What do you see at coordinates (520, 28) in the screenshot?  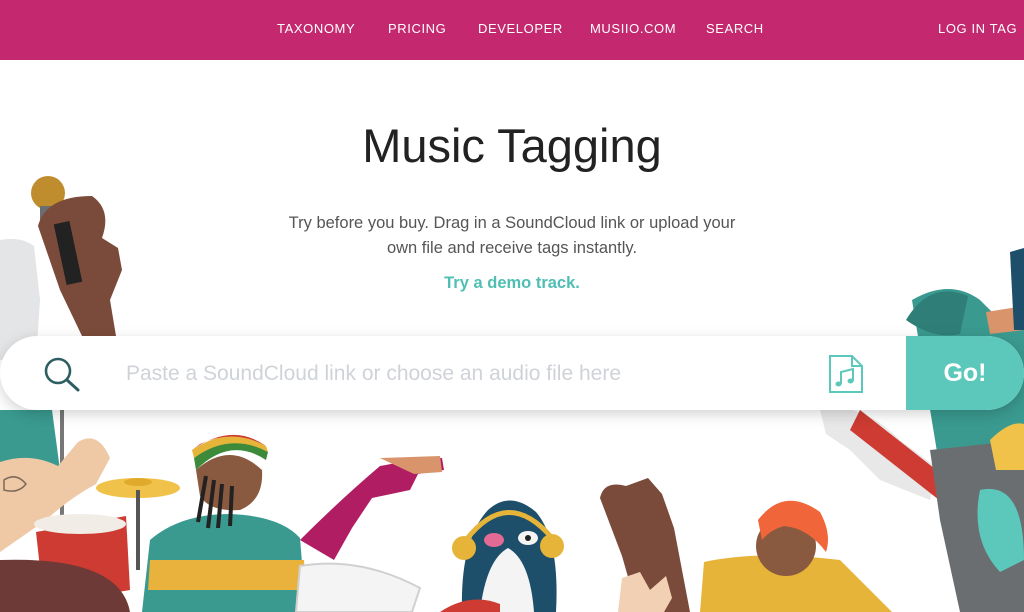 I see `nav-developer-link: DEVELOPER` at bounding box center [520, 28].